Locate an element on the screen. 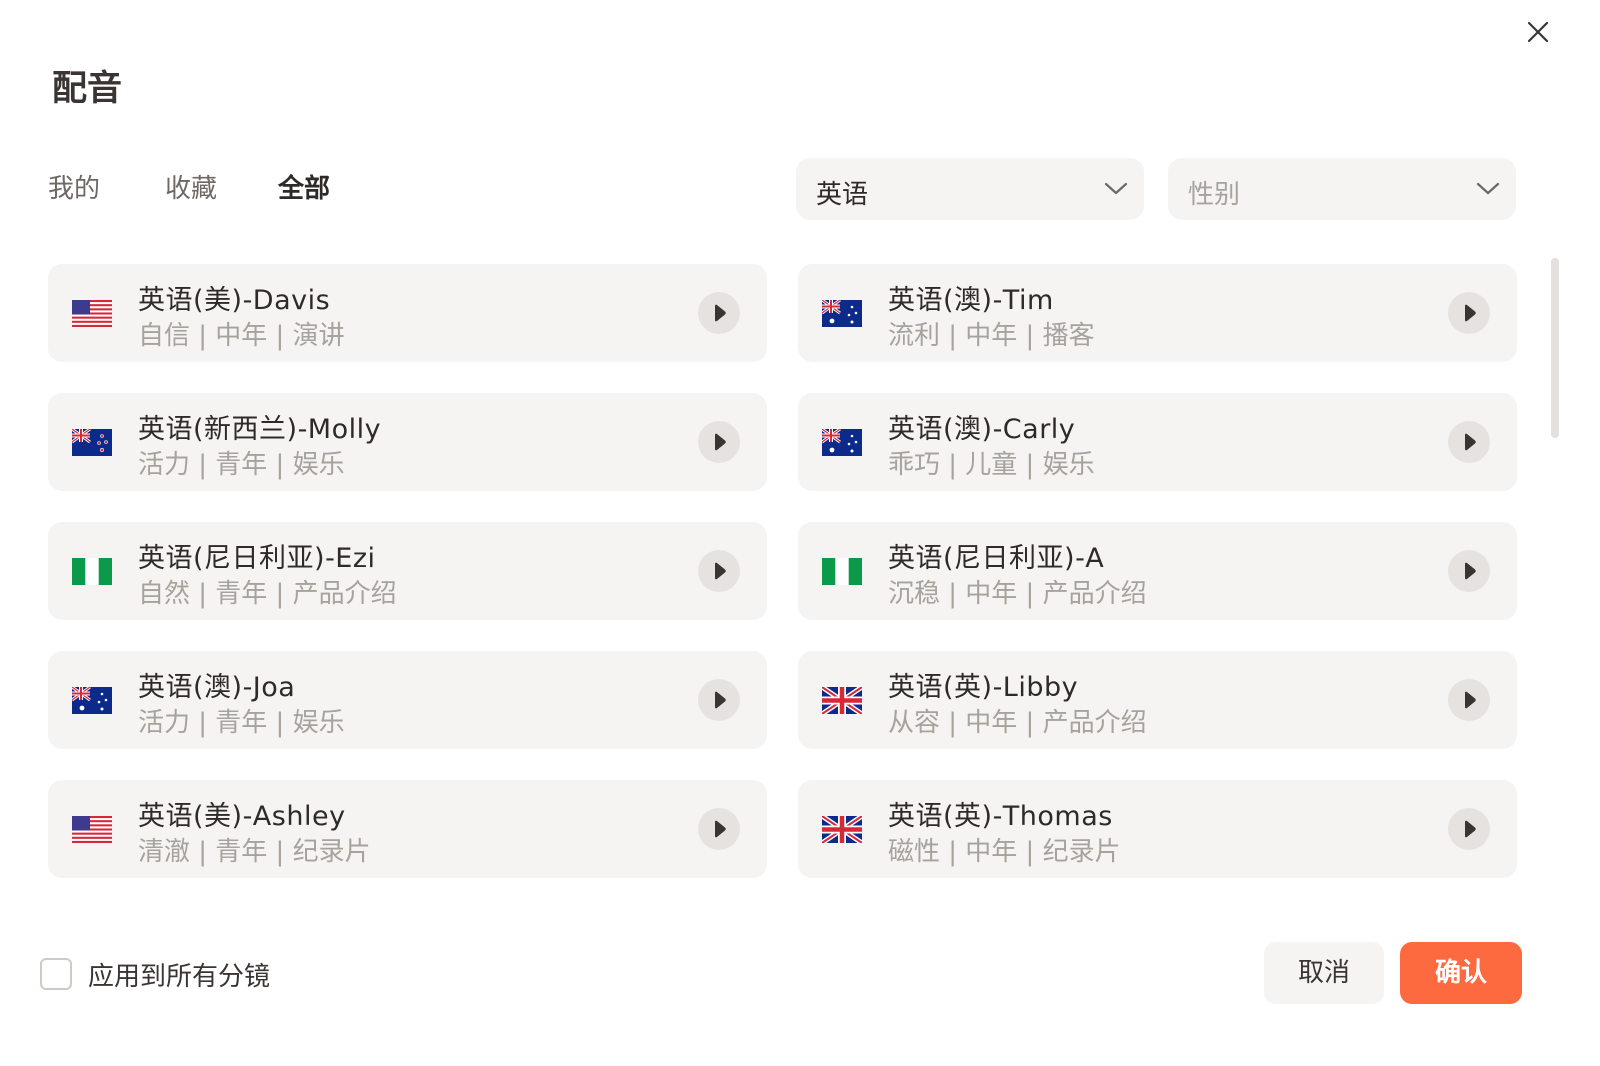 This screenshot has height=1066, width=1600. scrollbar-thumb is located at coordinates (1555, 348).